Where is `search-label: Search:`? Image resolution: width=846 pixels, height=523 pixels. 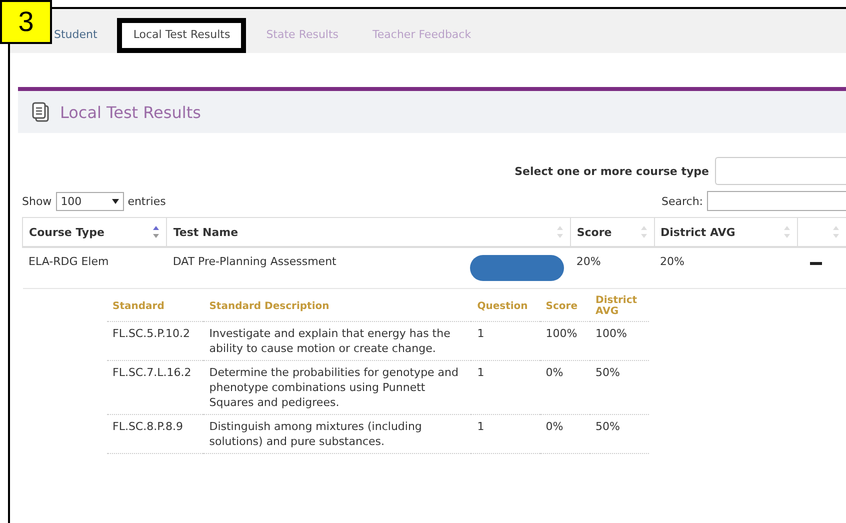
search-label: Search: is located at coordinates (682, 201).